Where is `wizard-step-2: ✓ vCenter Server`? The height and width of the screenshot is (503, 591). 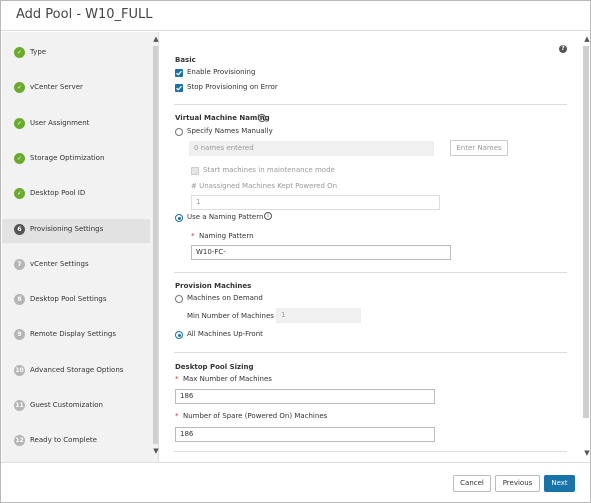
wizard-step-2: ✓ vCenter Server is located at coordinates (76, 89).